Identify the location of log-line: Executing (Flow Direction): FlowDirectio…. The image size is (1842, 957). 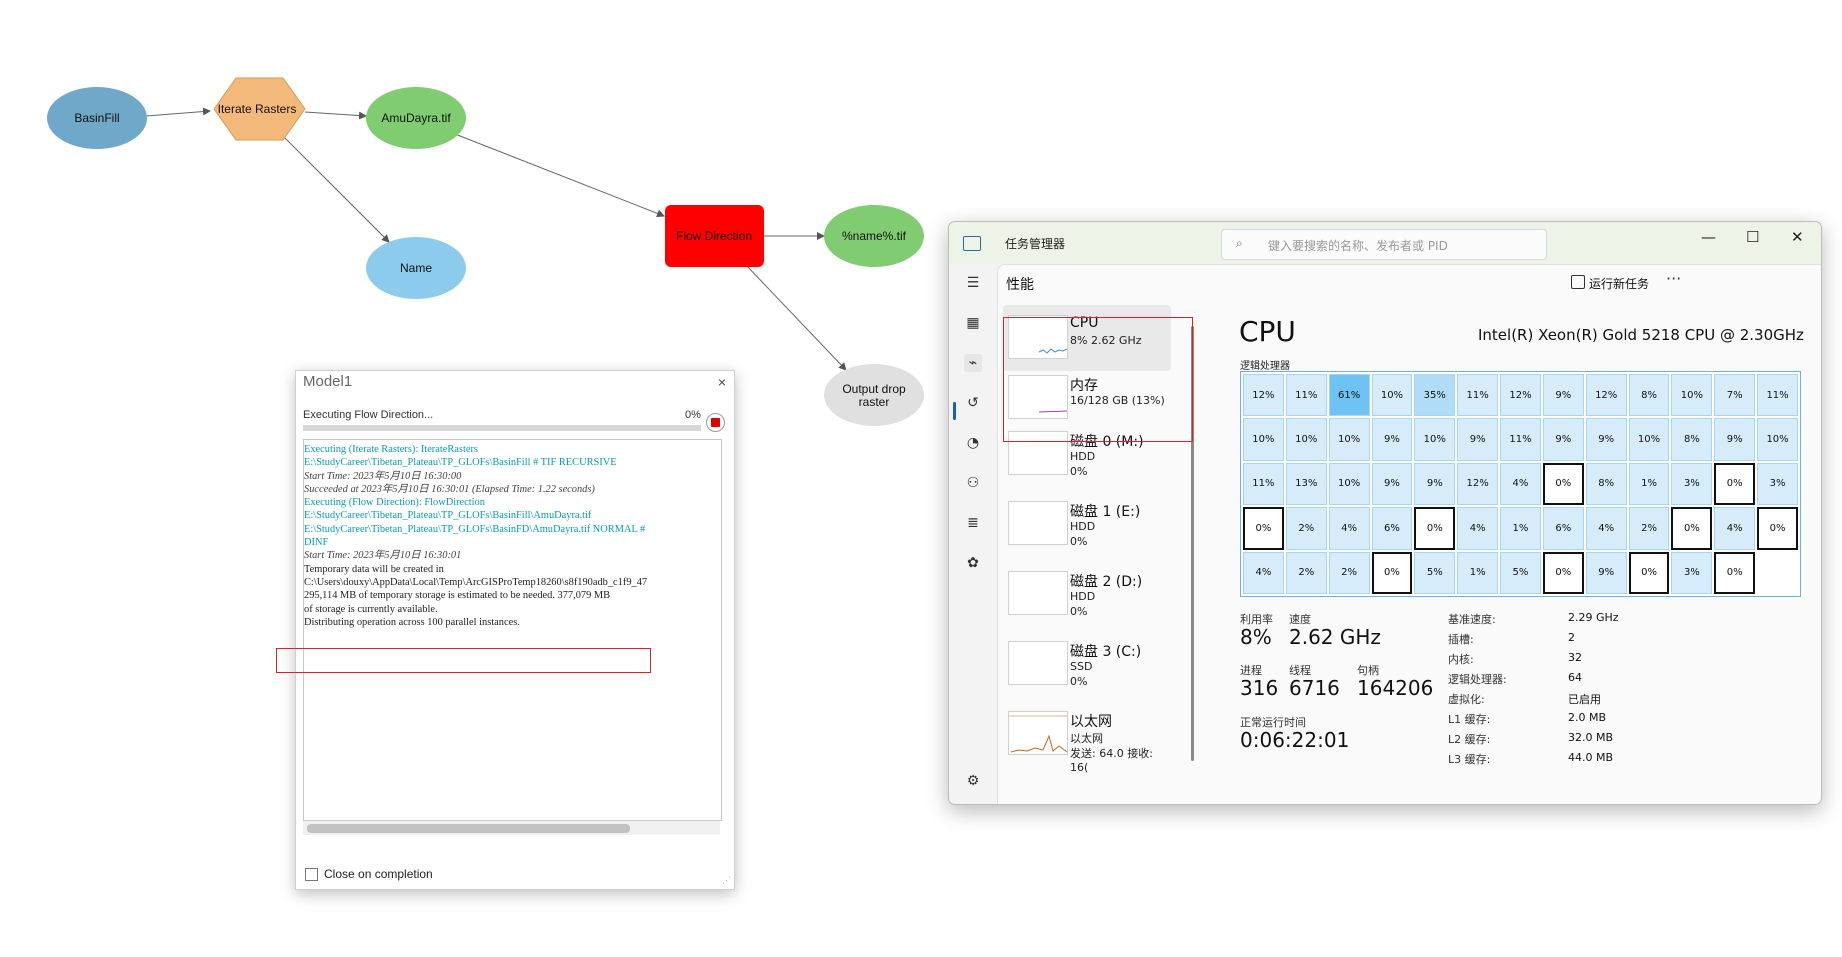
(394, 503).